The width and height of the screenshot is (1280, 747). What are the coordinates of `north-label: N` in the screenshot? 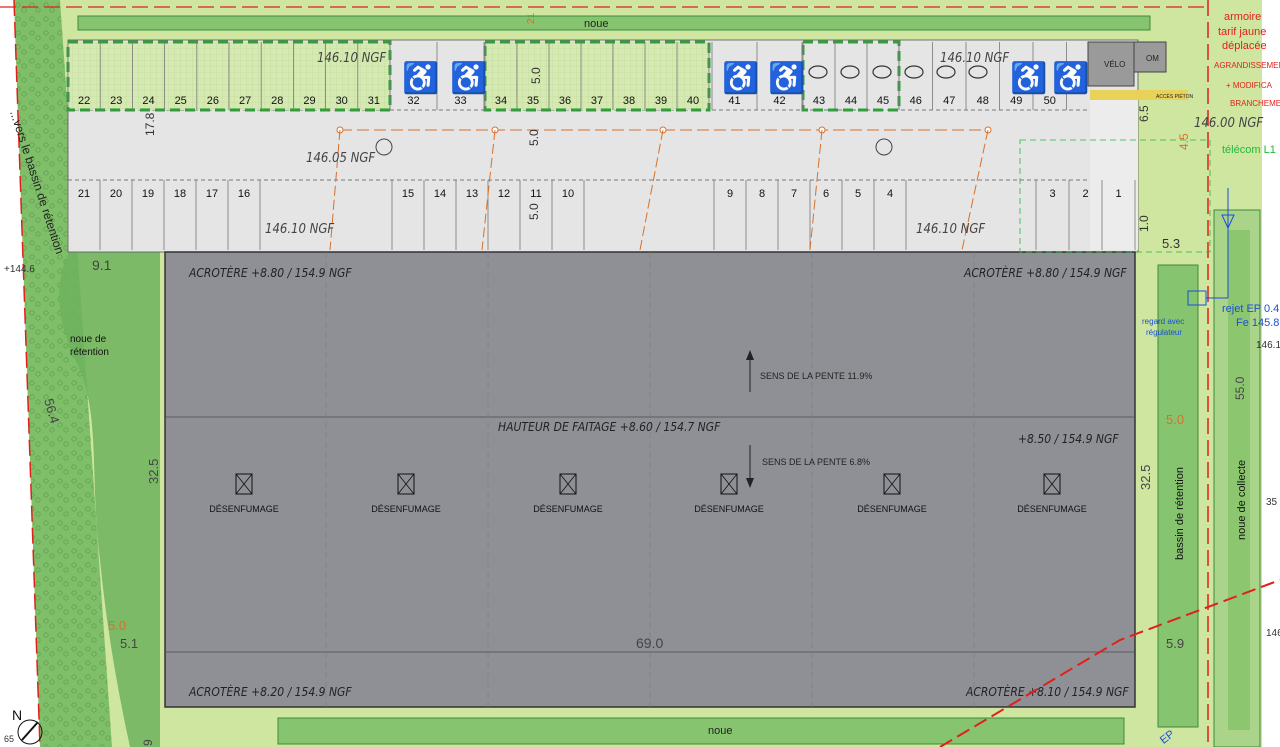 It's located at (17, 715).